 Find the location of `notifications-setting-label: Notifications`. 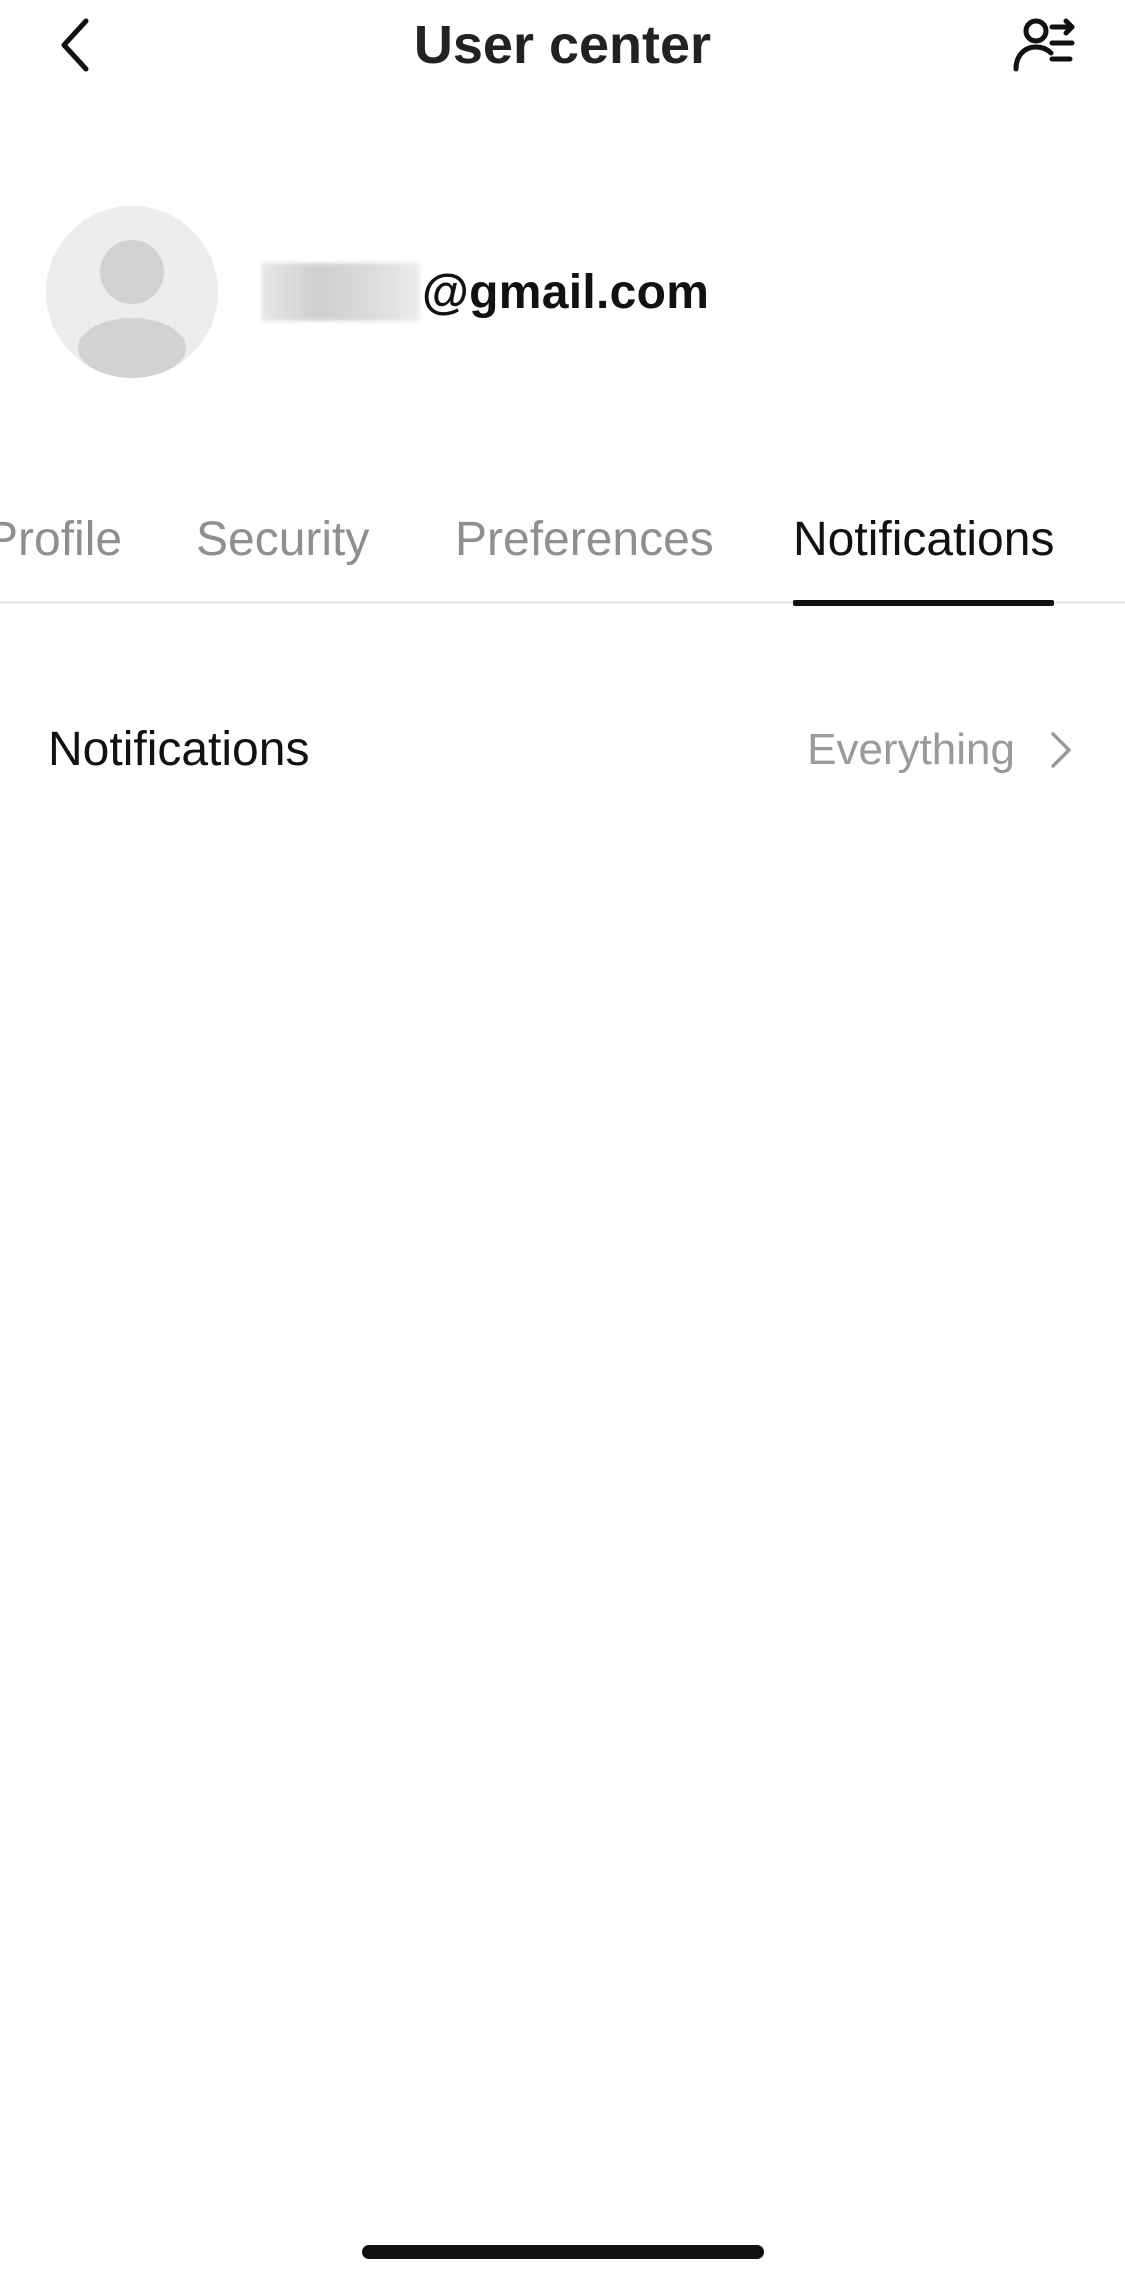

notifications-setting-label: Notifications is located at coordinates (179, 749).